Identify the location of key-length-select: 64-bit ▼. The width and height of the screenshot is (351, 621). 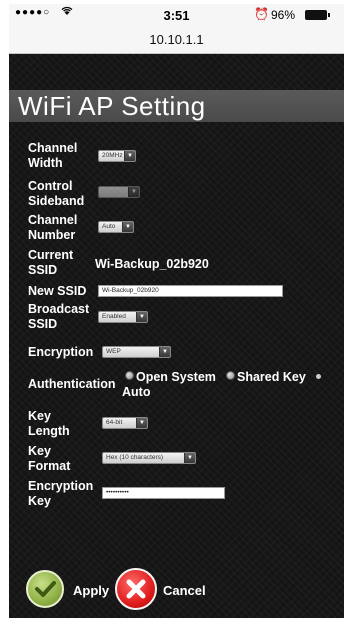
(125, 423).